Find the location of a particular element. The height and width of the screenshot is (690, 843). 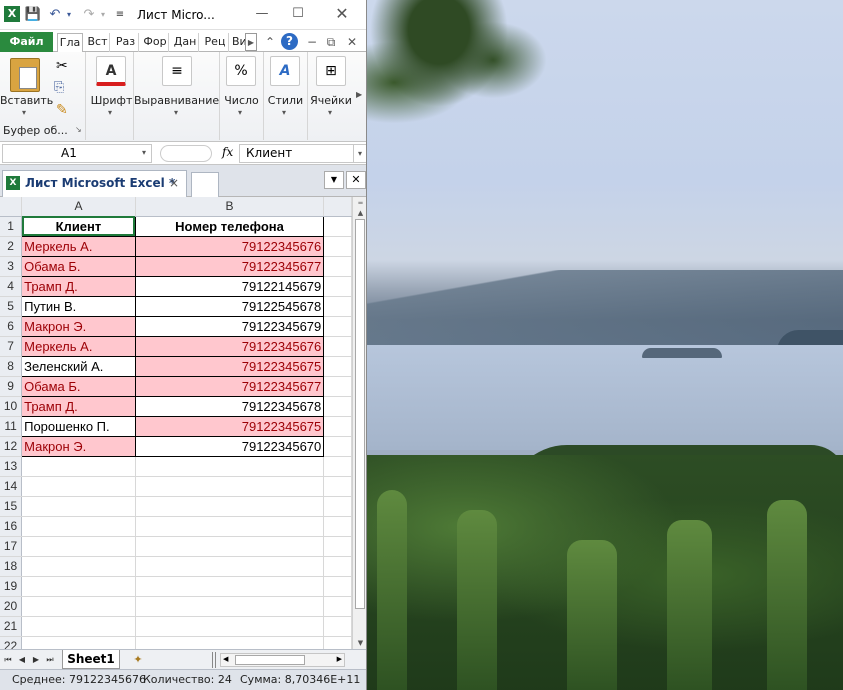

maximize-icon: ☐ is located at coordinates (298, 14).